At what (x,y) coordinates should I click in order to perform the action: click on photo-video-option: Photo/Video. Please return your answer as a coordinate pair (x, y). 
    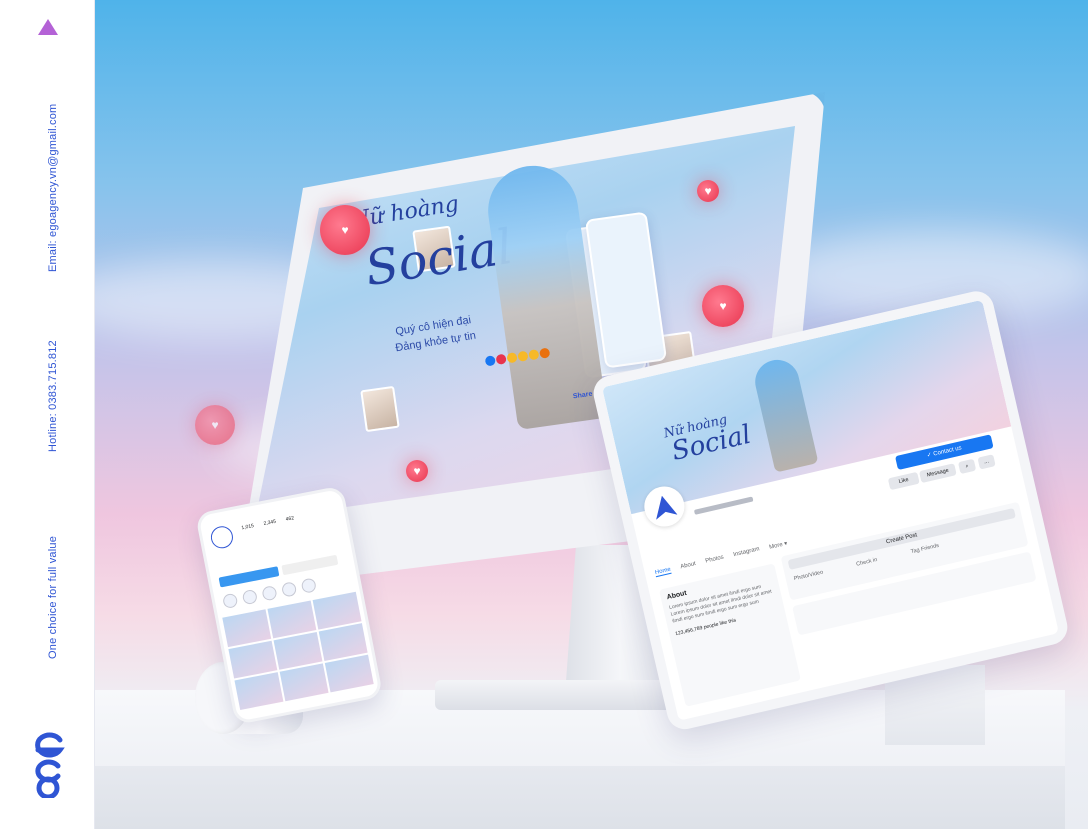
    Looking at the image, I should click on (808, 576).